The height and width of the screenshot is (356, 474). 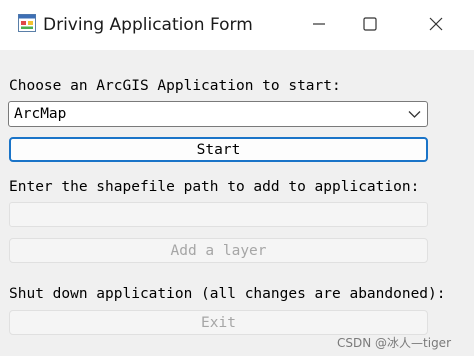 I want to click on minimize-icon, so click(x=319, y=24).